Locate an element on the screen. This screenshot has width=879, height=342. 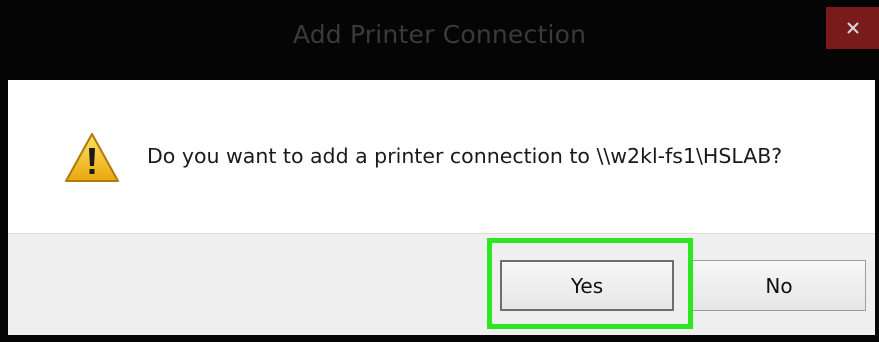
close-icon is located at coordinates (852, 28).